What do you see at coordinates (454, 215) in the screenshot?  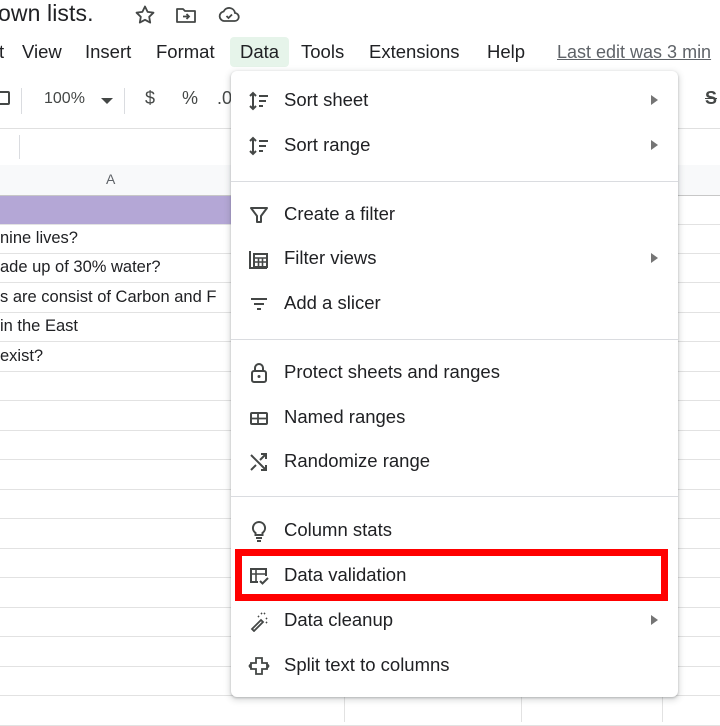 I see `menu-item-create-filter: Create a filter` at bounding box center [454, 215].